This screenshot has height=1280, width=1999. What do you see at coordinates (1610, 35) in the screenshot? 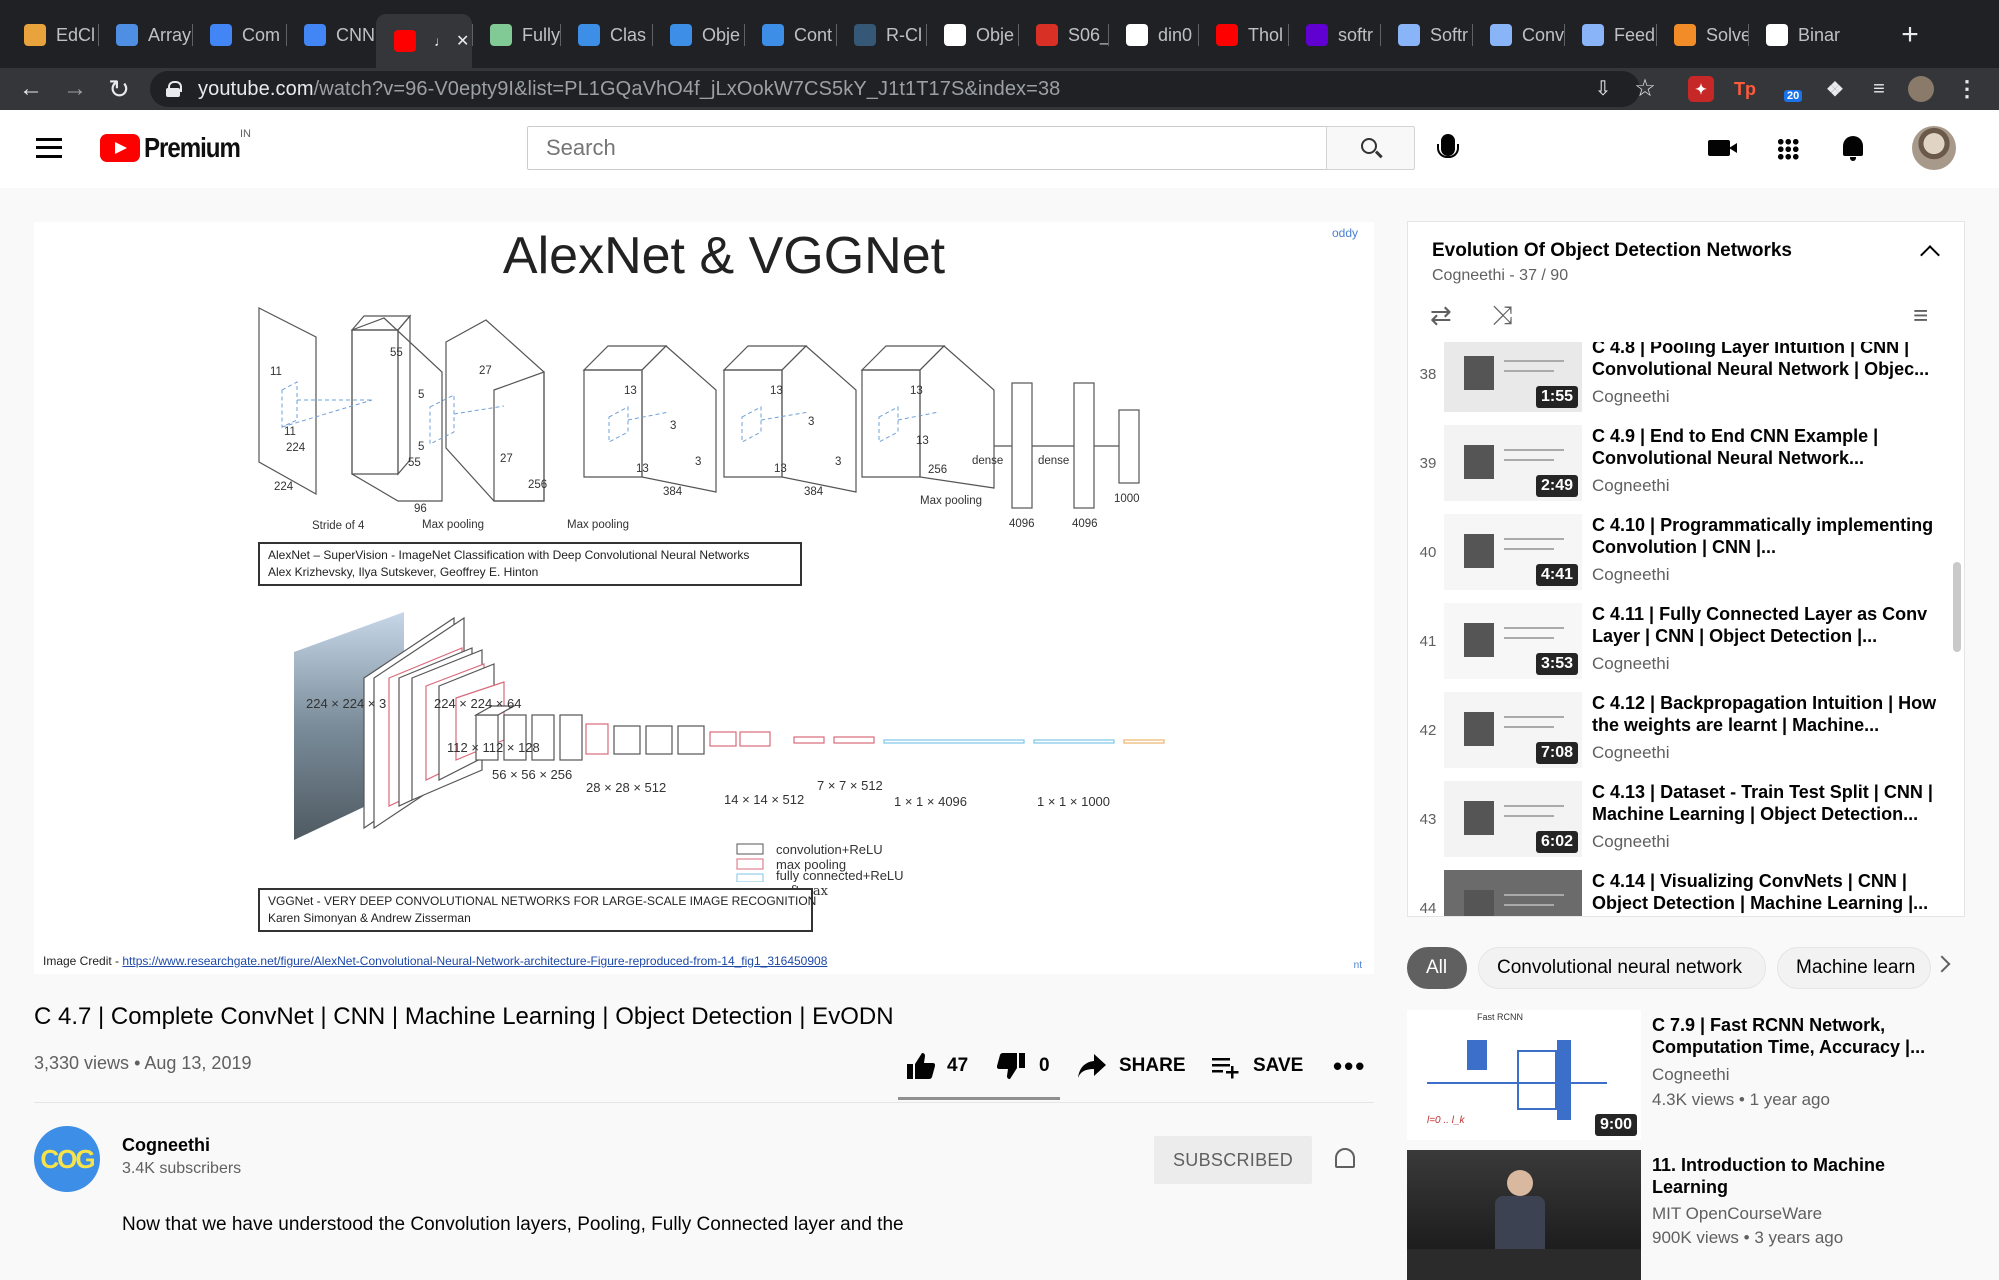
I see `tab-feed: Feed` at bounding box center [1610, 35].